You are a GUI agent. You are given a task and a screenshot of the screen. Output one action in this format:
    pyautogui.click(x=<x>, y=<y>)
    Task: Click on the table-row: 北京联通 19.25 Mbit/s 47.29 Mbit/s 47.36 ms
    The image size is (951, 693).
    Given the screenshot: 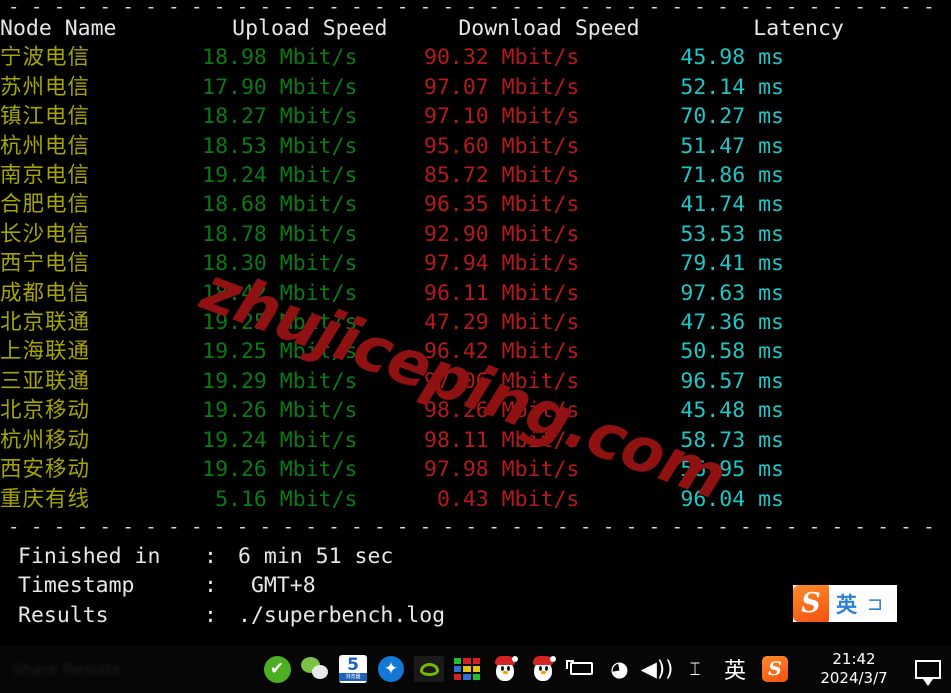 What is the action you would take?
    pyautogui.click(x=460, y=322)
    